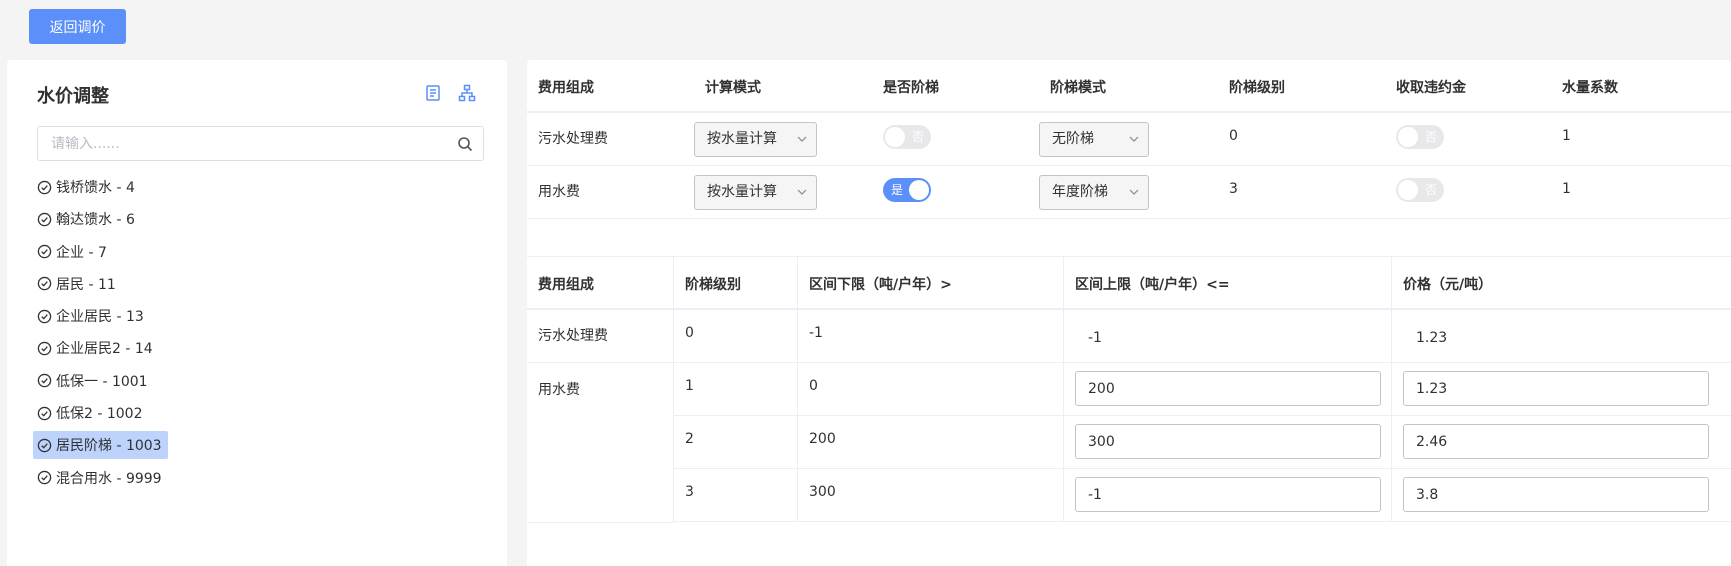 The height and width of the screenshot is (566, 1731). What do you see at coordinates (816, 333) in the screenshot?
I see `lower-bound: -1` at bounding box center [816, 333].